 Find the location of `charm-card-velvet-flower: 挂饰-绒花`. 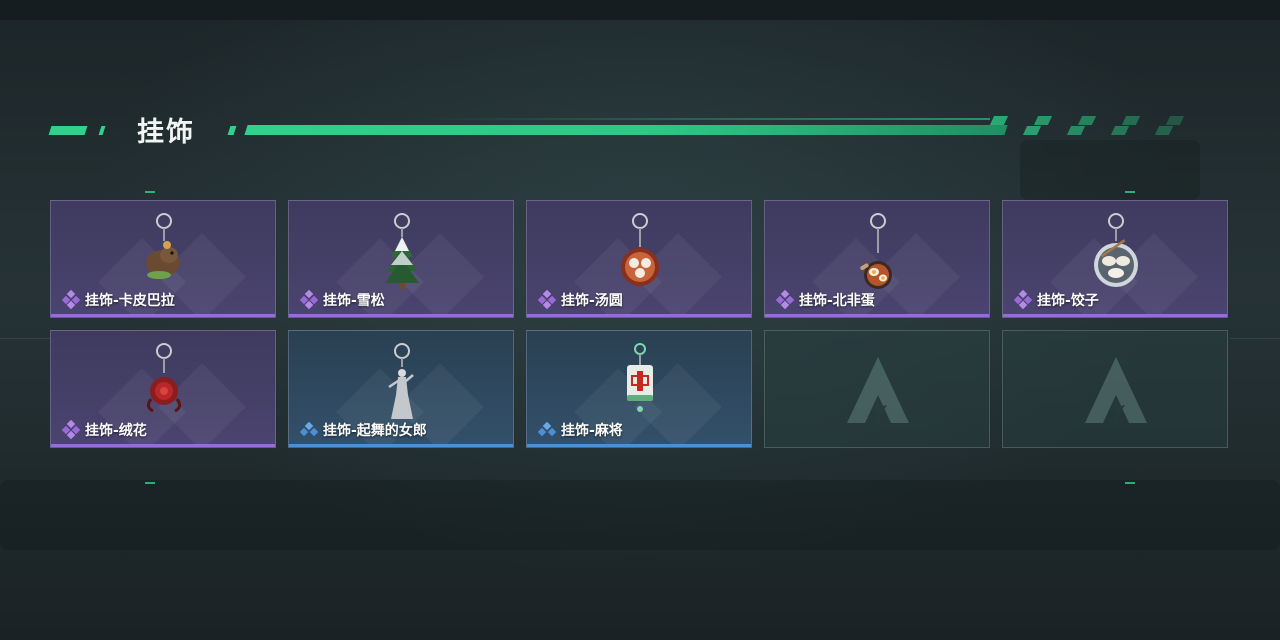

charm-card-velvet-flower: 挂饰-绒花 is located at coordinates (163, 389).